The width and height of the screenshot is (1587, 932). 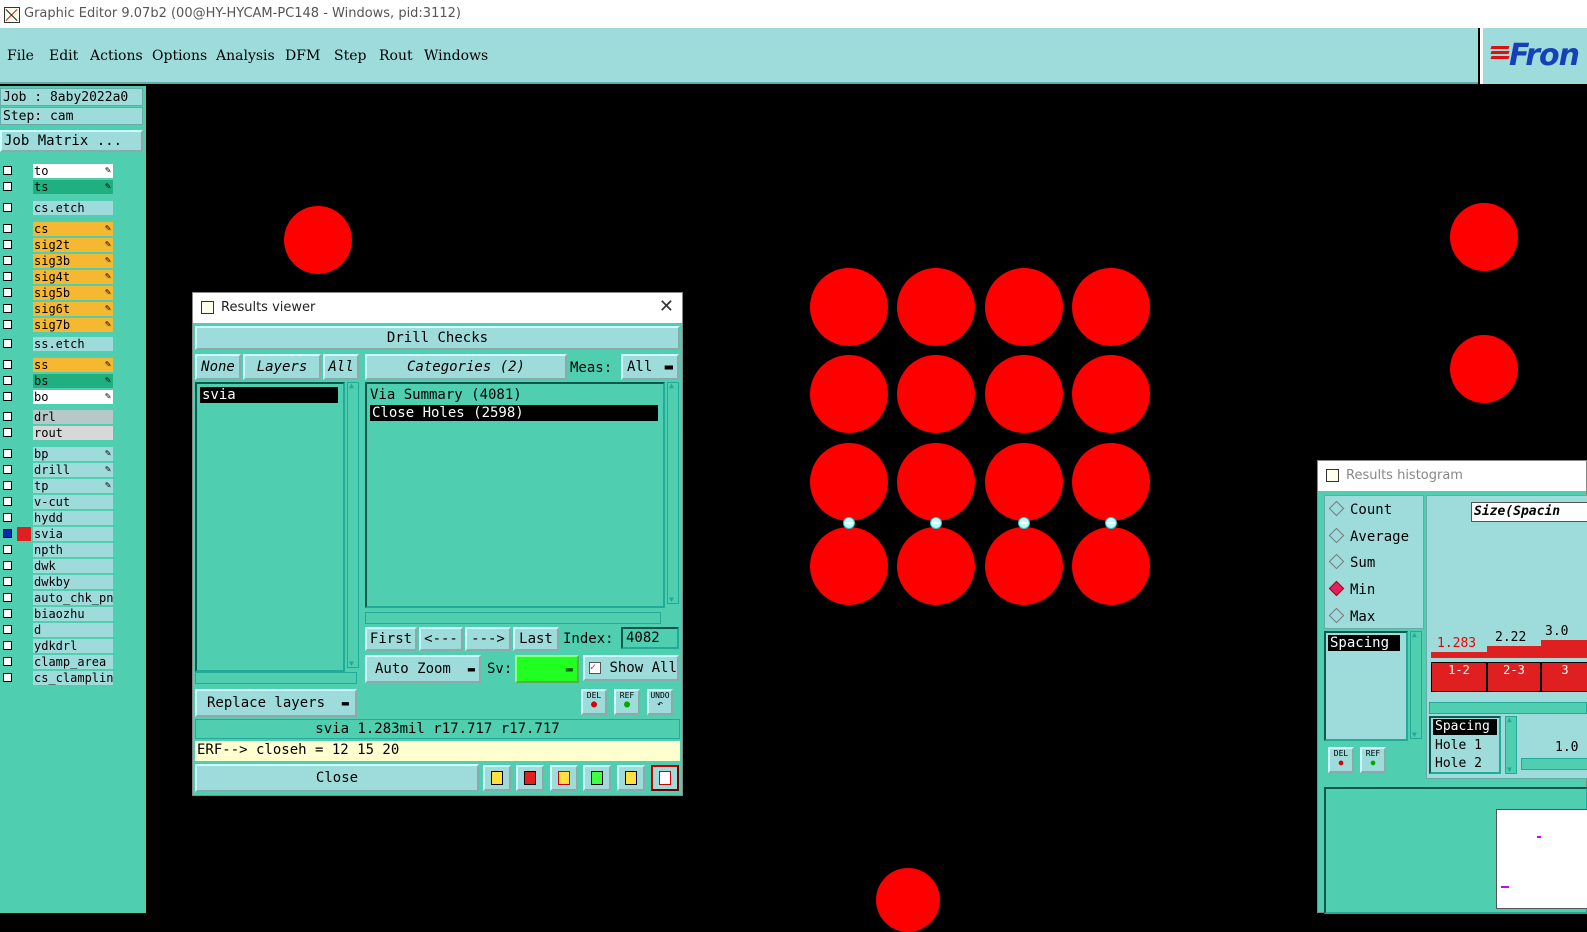 What do you see at coordinates (1459, 677) in the screenshot?
I see `bin-label-1: 1-2` at bounding box center [1459, 677].